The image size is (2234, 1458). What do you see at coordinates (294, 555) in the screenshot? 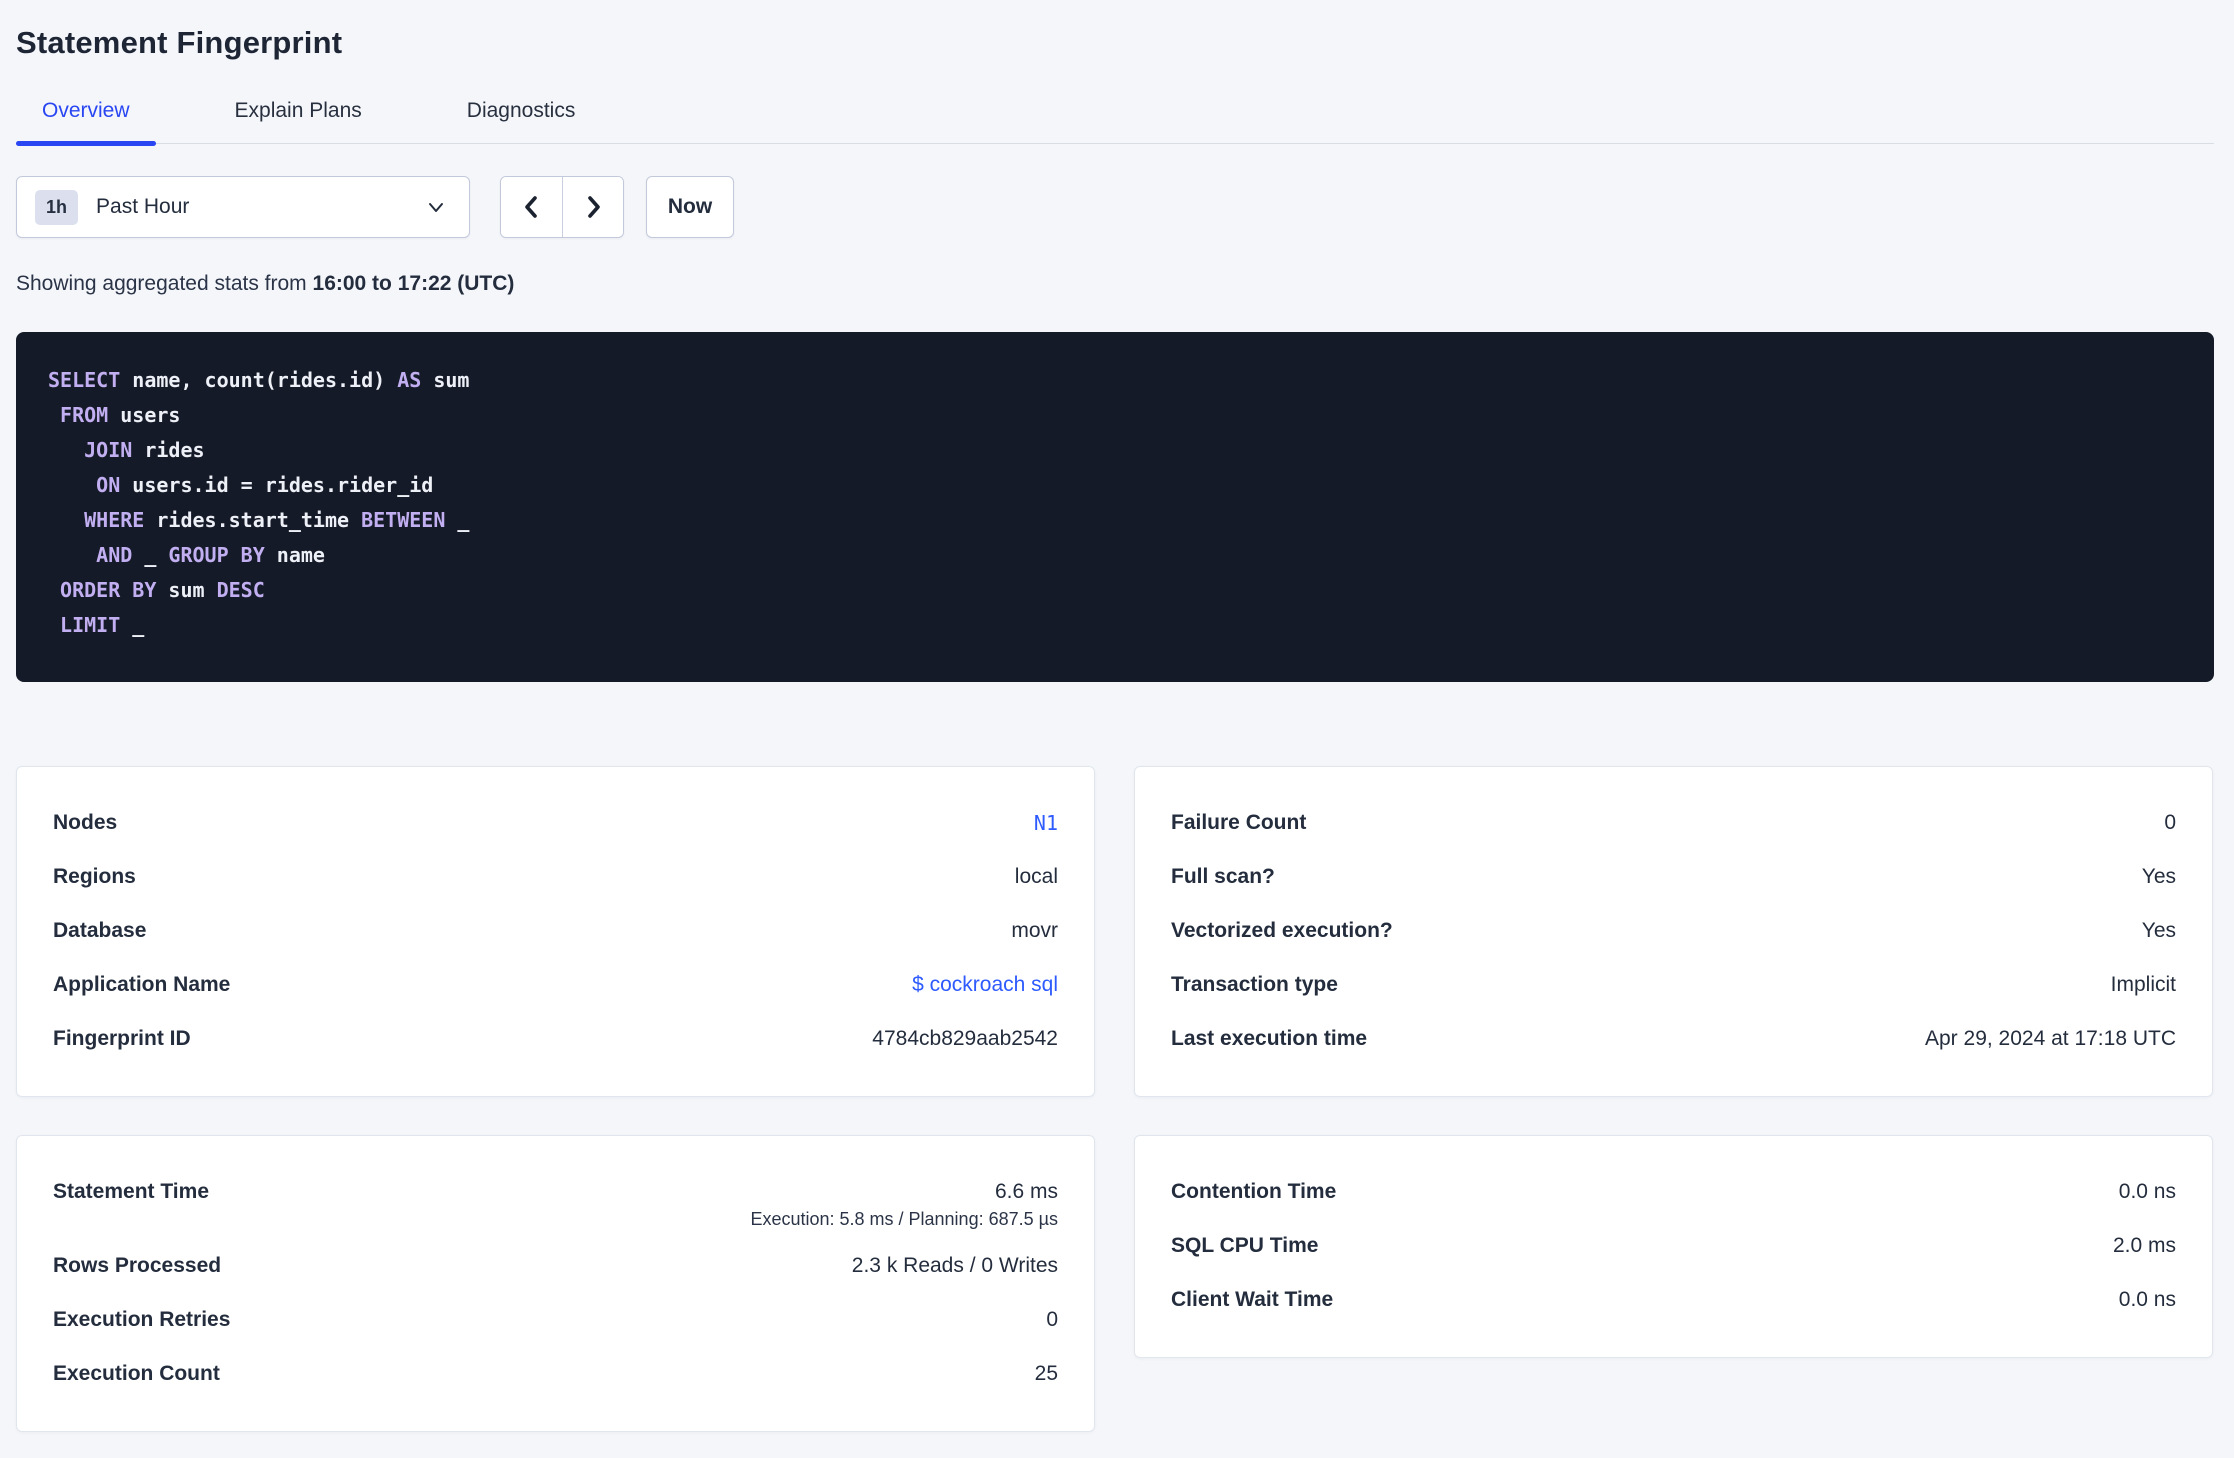
I see `sql-token-text: name` at bounding box center [294, 555].